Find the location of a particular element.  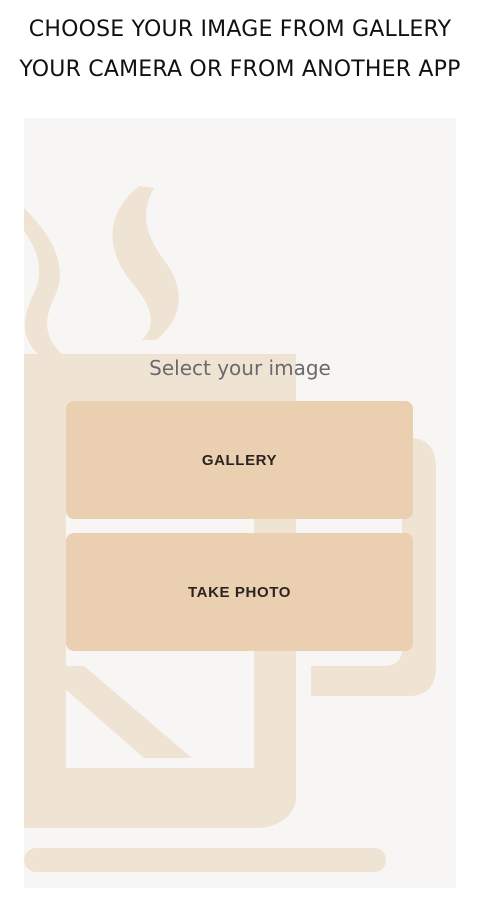

caption-line-1: CHOOSE YOUR IMAGE FROM GALLERY is located at coordinates (240, 29).